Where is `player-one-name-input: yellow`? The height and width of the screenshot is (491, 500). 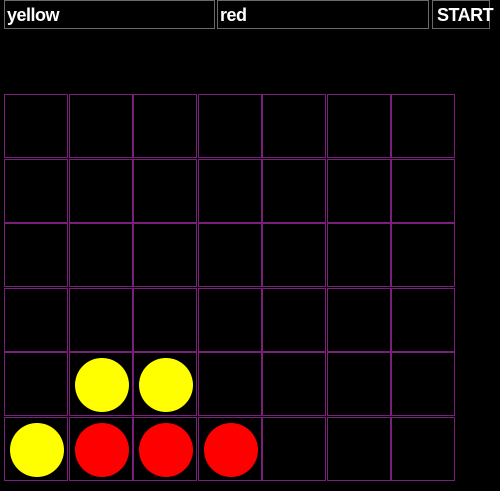 player-one-name-input: yellow is located at coordinates (109, 14).